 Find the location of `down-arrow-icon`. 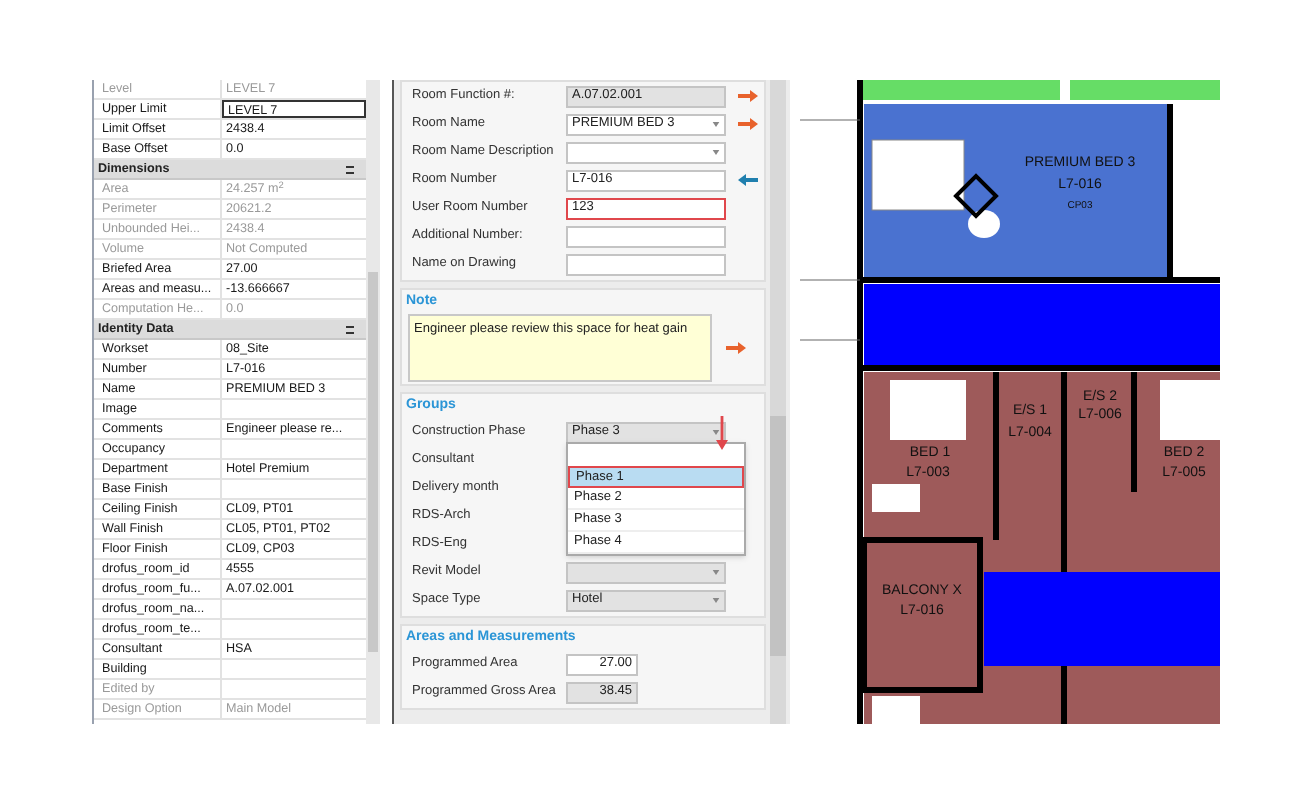

down-arrow-icon is located at coordinates (722, 433).